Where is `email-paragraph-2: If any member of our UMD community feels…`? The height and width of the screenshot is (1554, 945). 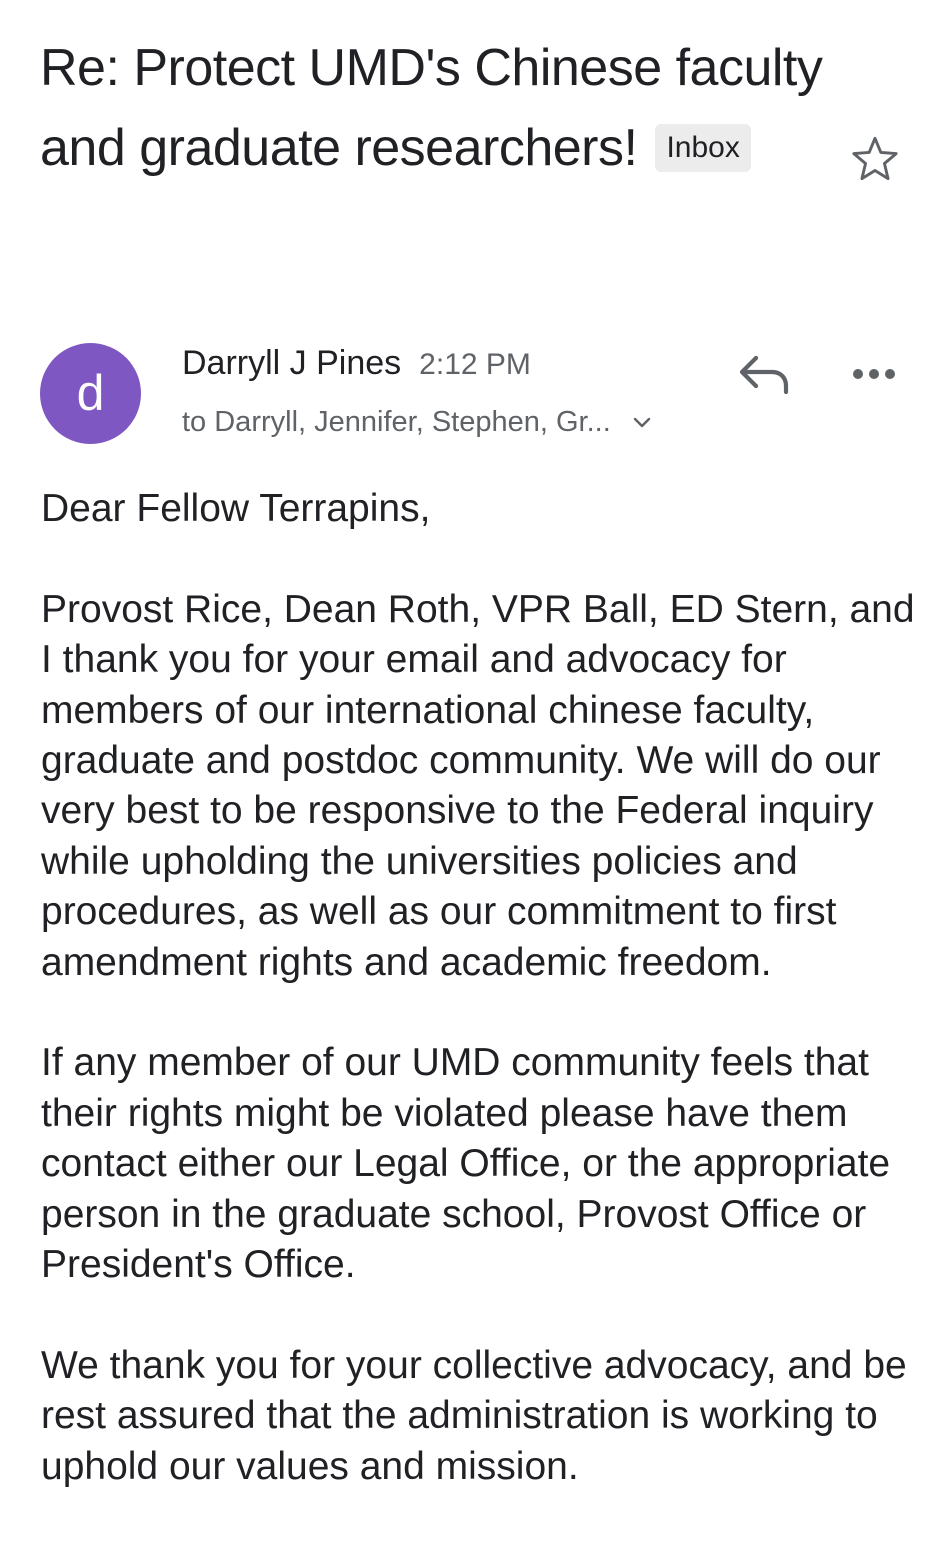
email-paragraph-2: If any member of our UMD community feels… is located at coordinates (466, 1164).